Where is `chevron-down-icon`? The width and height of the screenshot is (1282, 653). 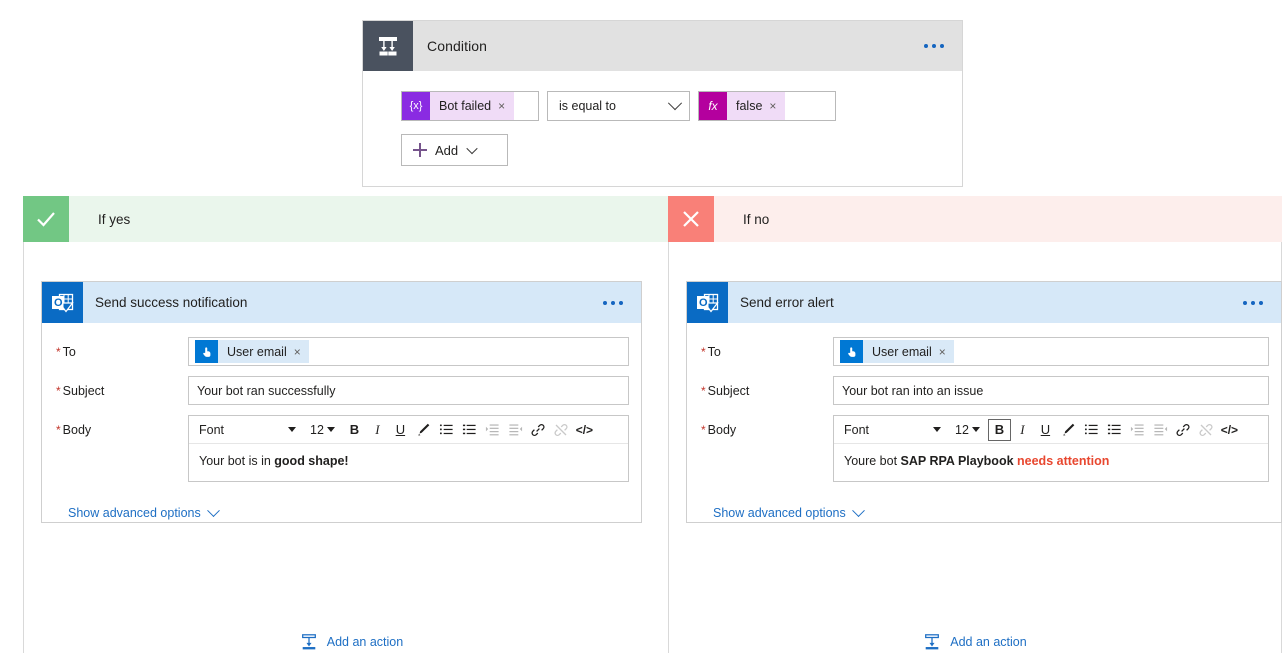 chevron-down-icon is located at coordinates (213, 510).